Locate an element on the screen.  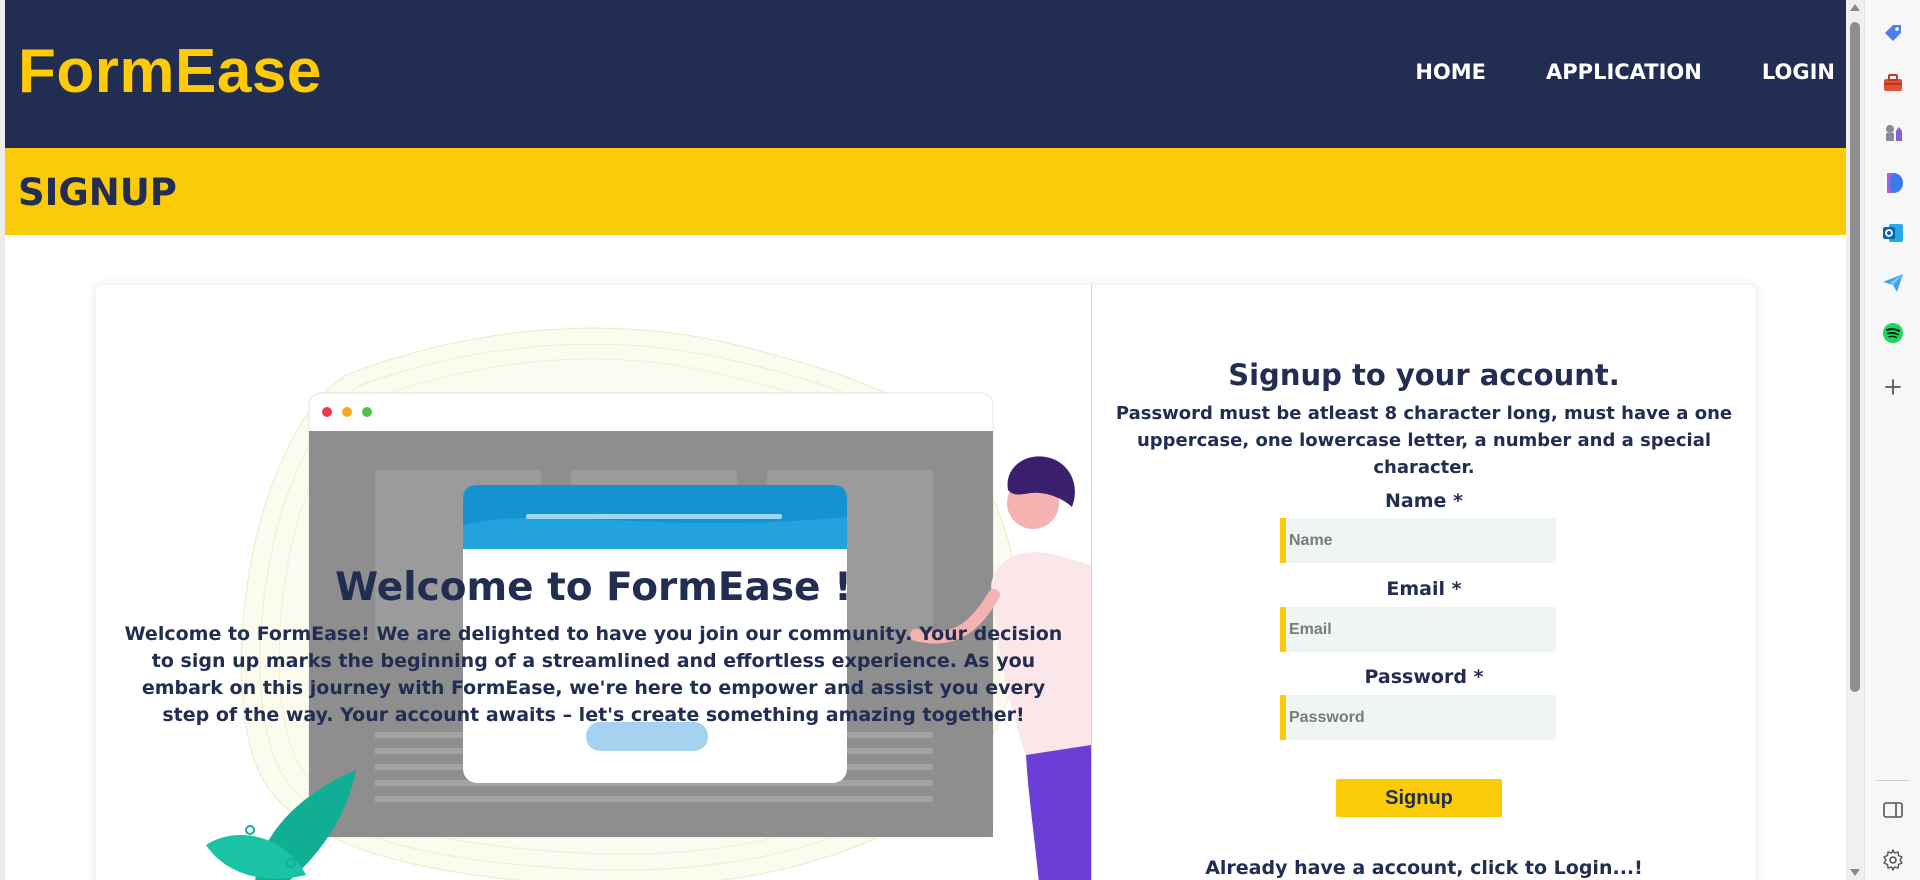
nav-link-application: APPLICATION is located at coordinates (1624, 72).